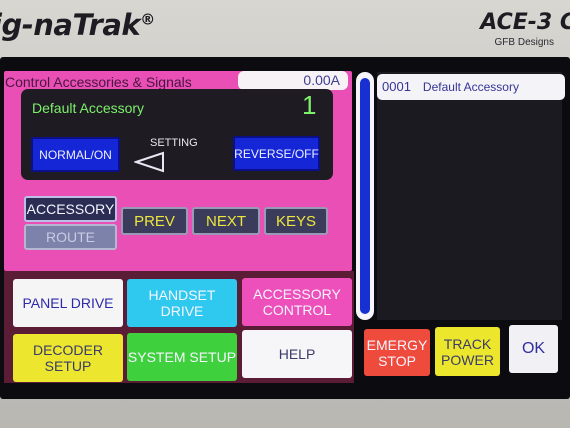 The image size is (570, 428). I want to click on list-item-name: Default Accessory, so click(470, 87).